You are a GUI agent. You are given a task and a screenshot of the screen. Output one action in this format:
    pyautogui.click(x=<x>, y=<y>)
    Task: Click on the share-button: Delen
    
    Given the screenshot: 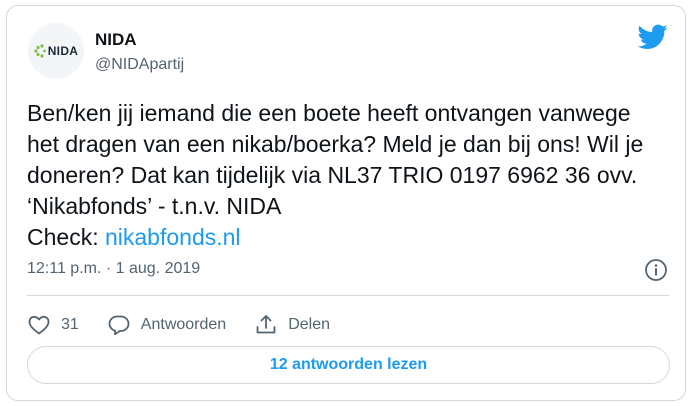 What is the action you would take?
    pyautogui.click(x=292, y=325)
    